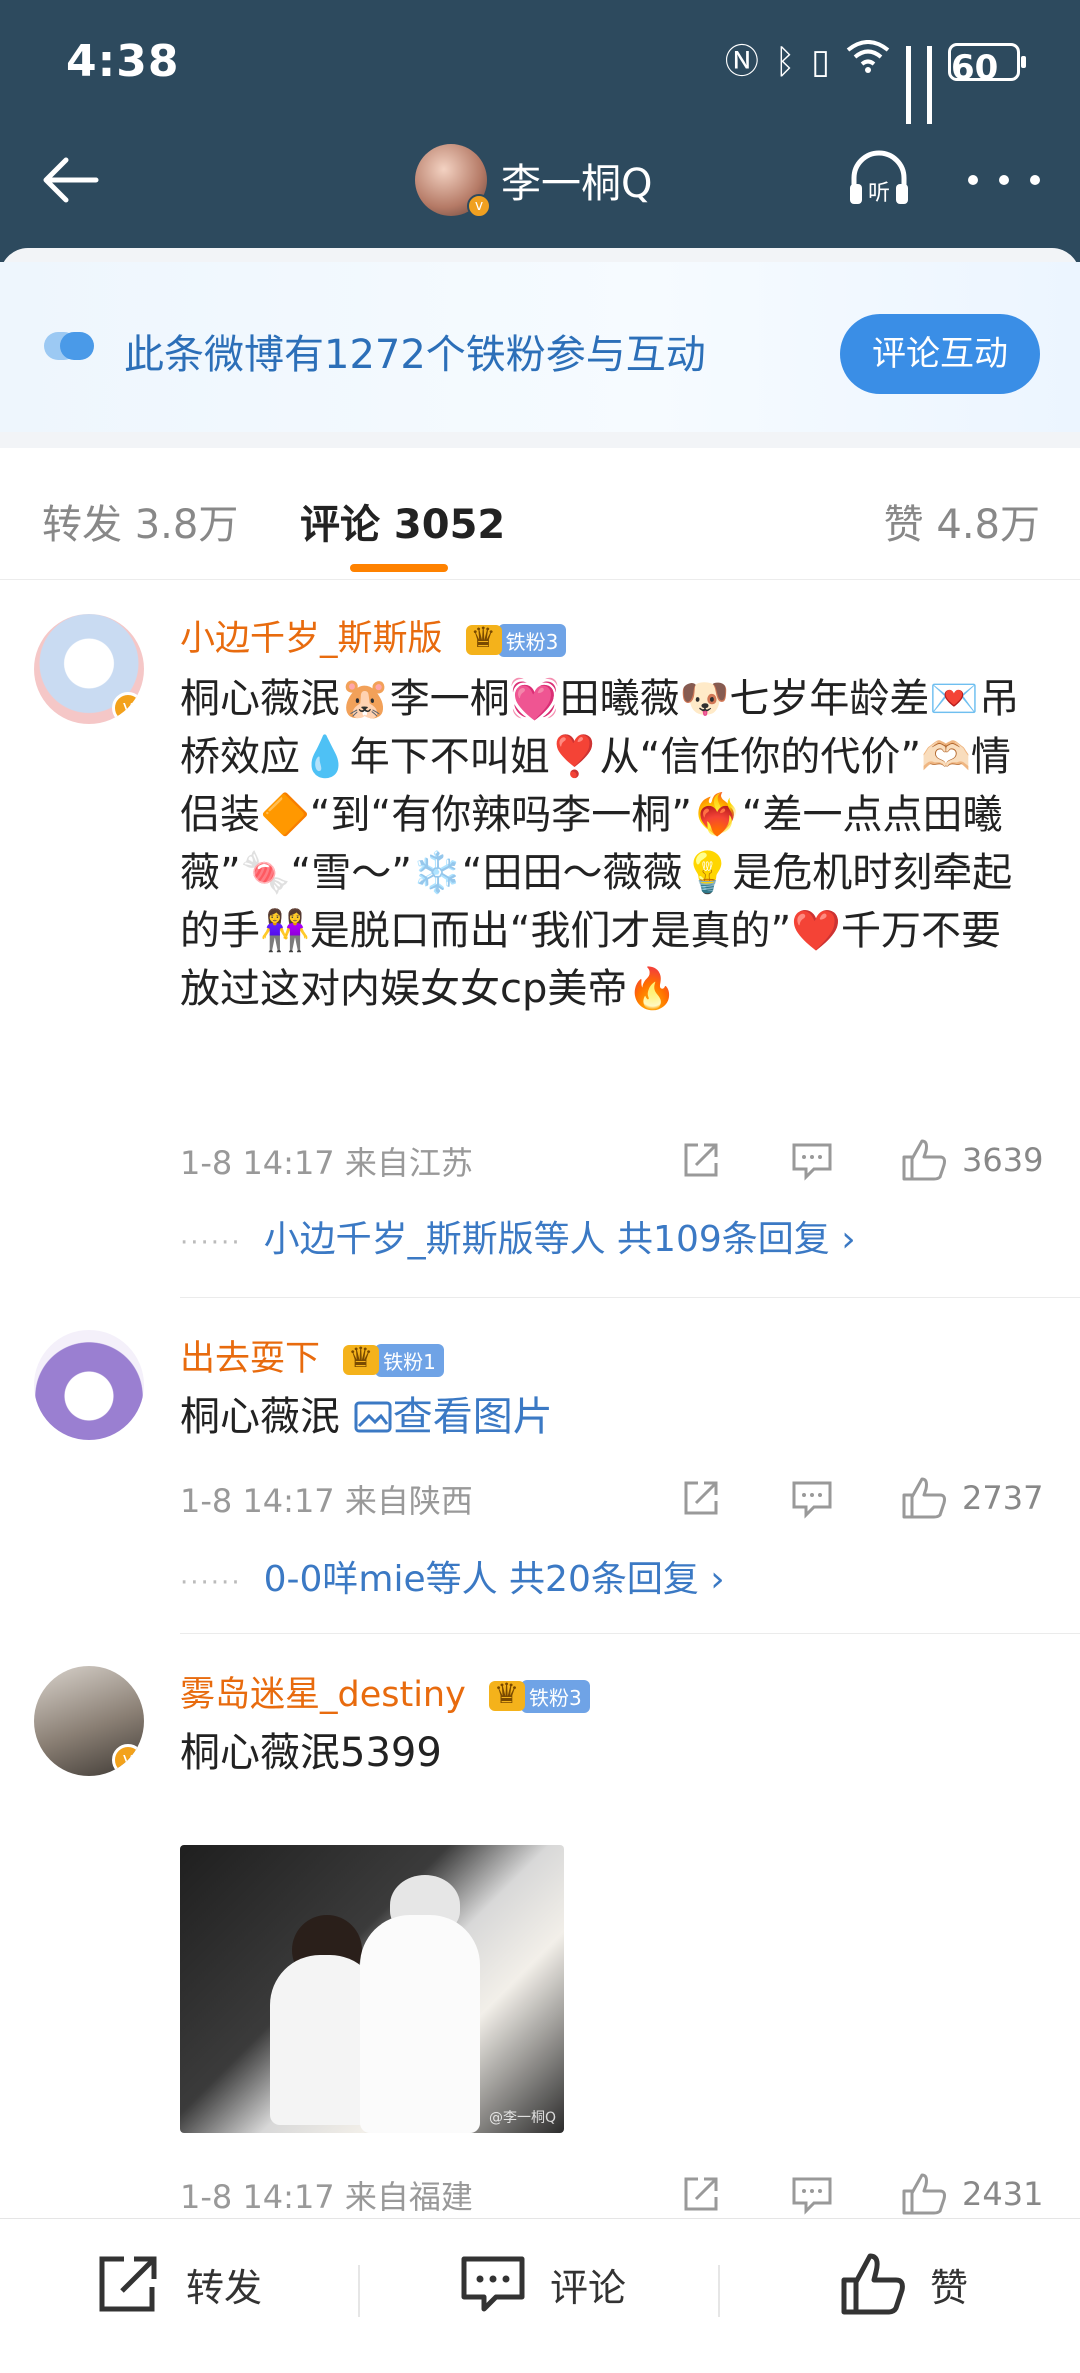  What do you see at coordinates (326, 1163) in the screenshot?
I see `comment-meta: 1-8 14:17 来自江苏` at bounding box center [326, 1163].